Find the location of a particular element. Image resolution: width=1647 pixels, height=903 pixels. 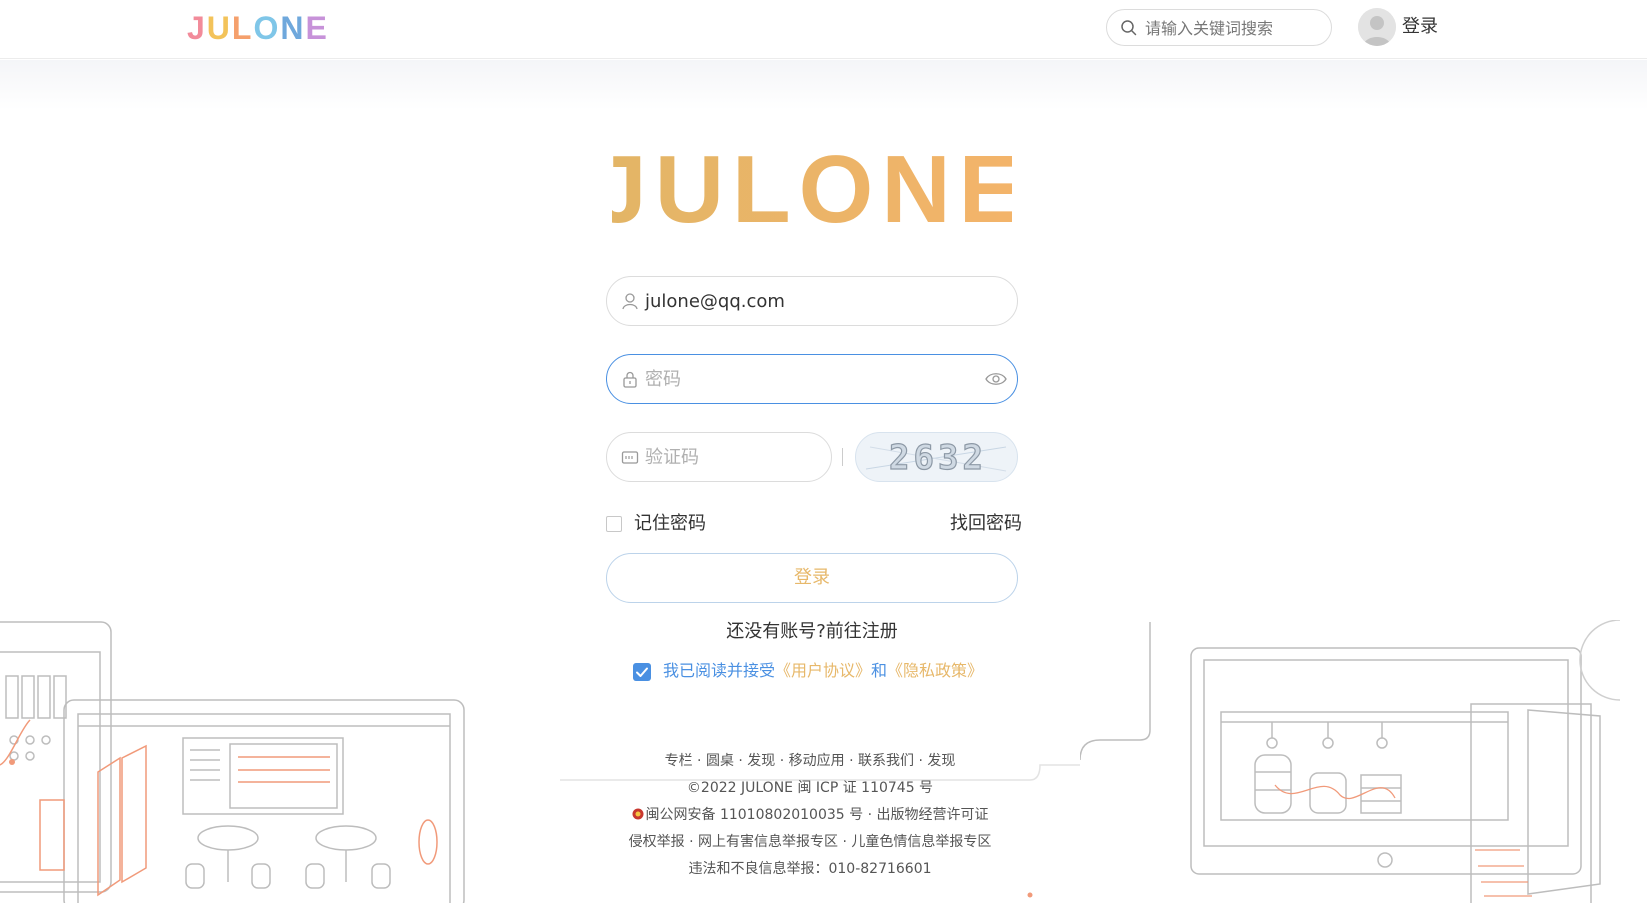

footer-report-links: 侵权举报 · 网上有害信息举报专区 · 儿童色情信息举报专区 is located at coordinates (810, 842).